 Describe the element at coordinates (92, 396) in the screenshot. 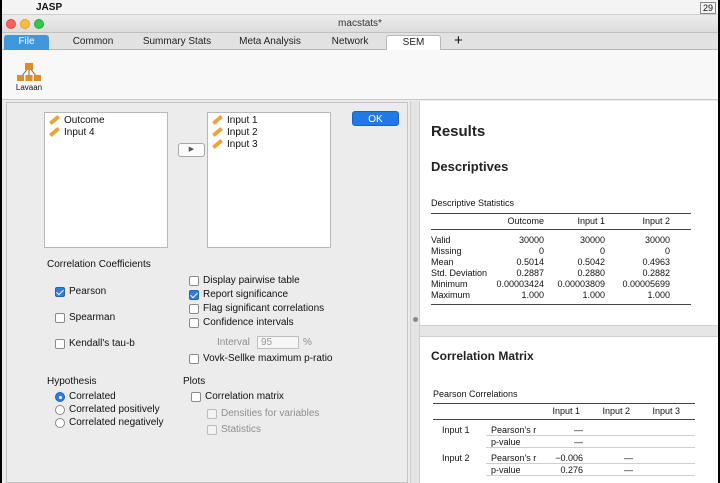

I see `correlated-label: Correlated` at that location.